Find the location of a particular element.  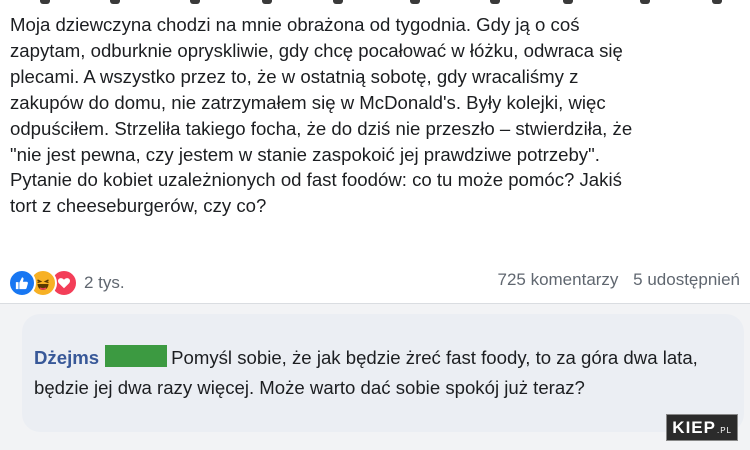

watermark-suffix: .PL is located at coordinates (724, 430).